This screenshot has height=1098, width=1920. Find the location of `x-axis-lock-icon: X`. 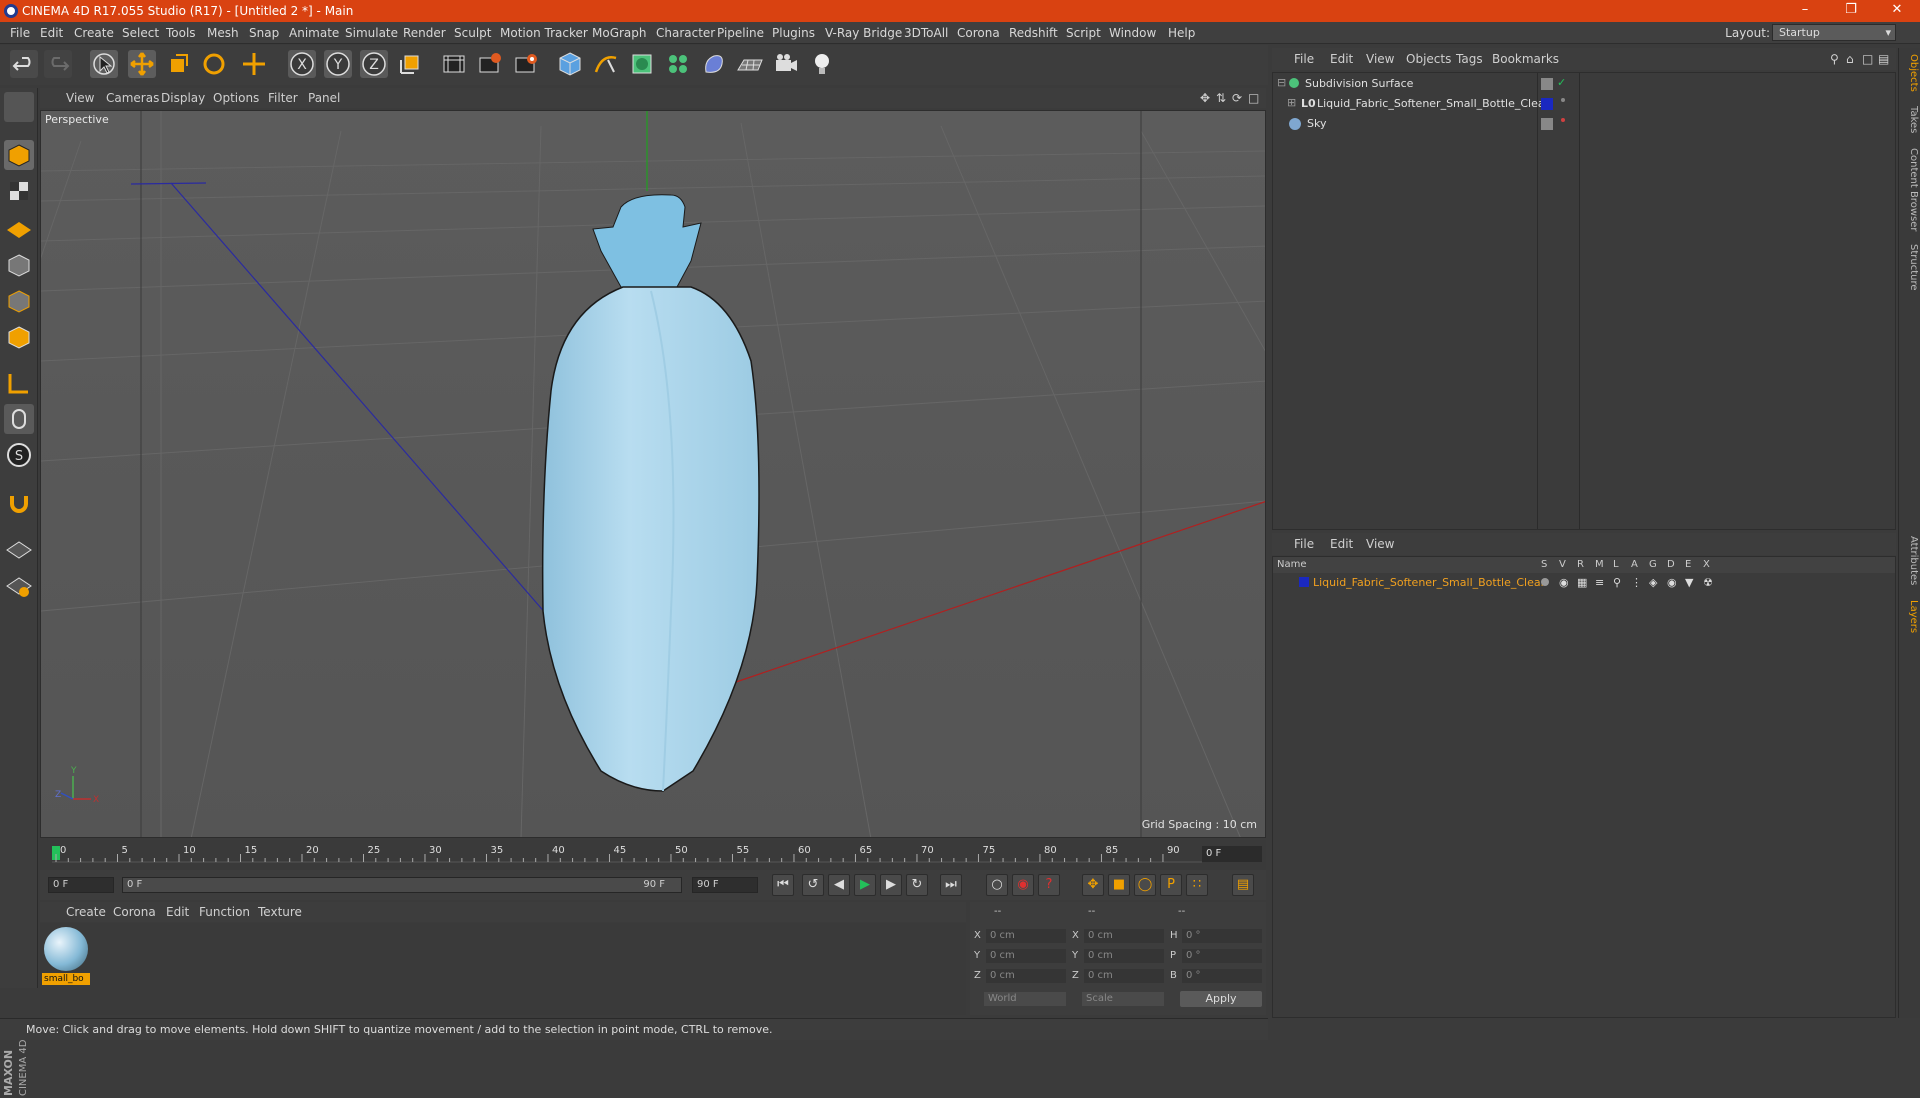

x-axis-lock-icon: X is located at coordinates (302, 64).